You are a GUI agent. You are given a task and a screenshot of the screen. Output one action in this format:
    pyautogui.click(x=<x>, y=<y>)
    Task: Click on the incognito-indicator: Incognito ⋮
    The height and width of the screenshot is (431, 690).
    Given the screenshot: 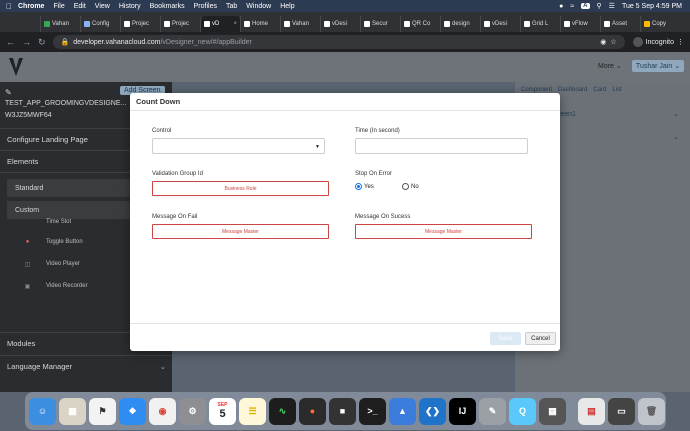 What is the action you would take?
    pyautogui.click(x=658, y=42)
    